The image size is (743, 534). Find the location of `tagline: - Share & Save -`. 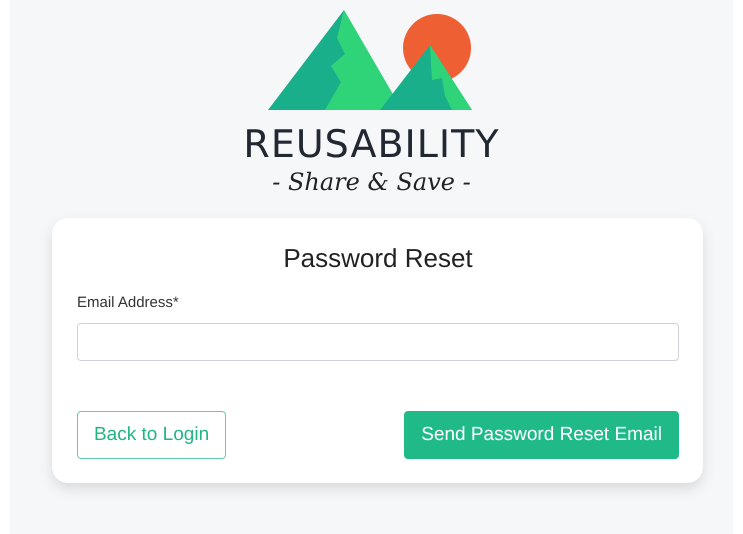

tagline: - Share & Save - is located at coordinates (371, 182).